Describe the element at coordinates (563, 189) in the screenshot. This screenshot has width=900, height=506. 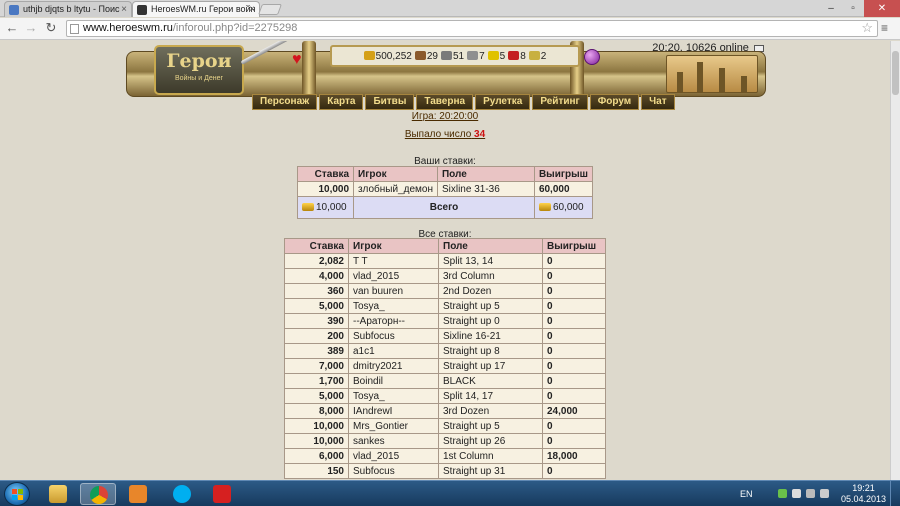
I see `bet-win: 60,000` at that location.